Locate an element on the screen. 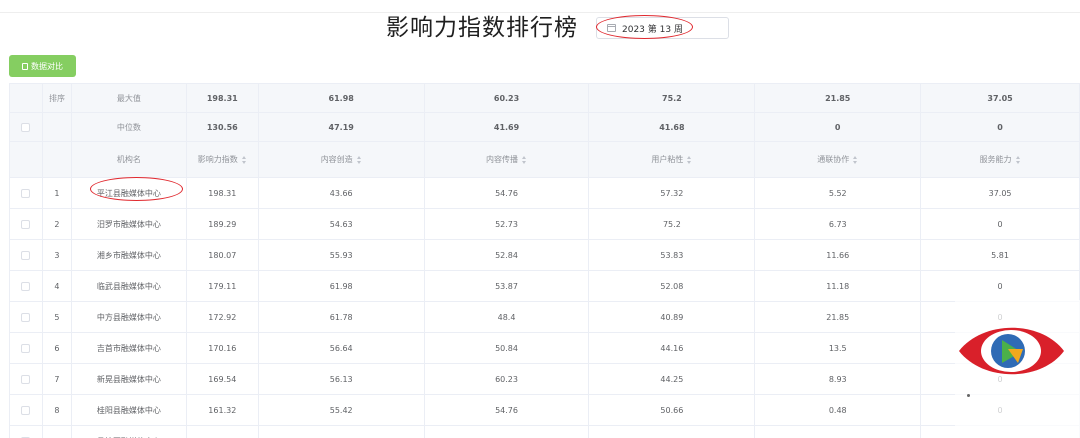 This screenshot has width=1080, height=438. org-name-cell: 吉首市融媒体中心 is located at coordinates (129, 348).